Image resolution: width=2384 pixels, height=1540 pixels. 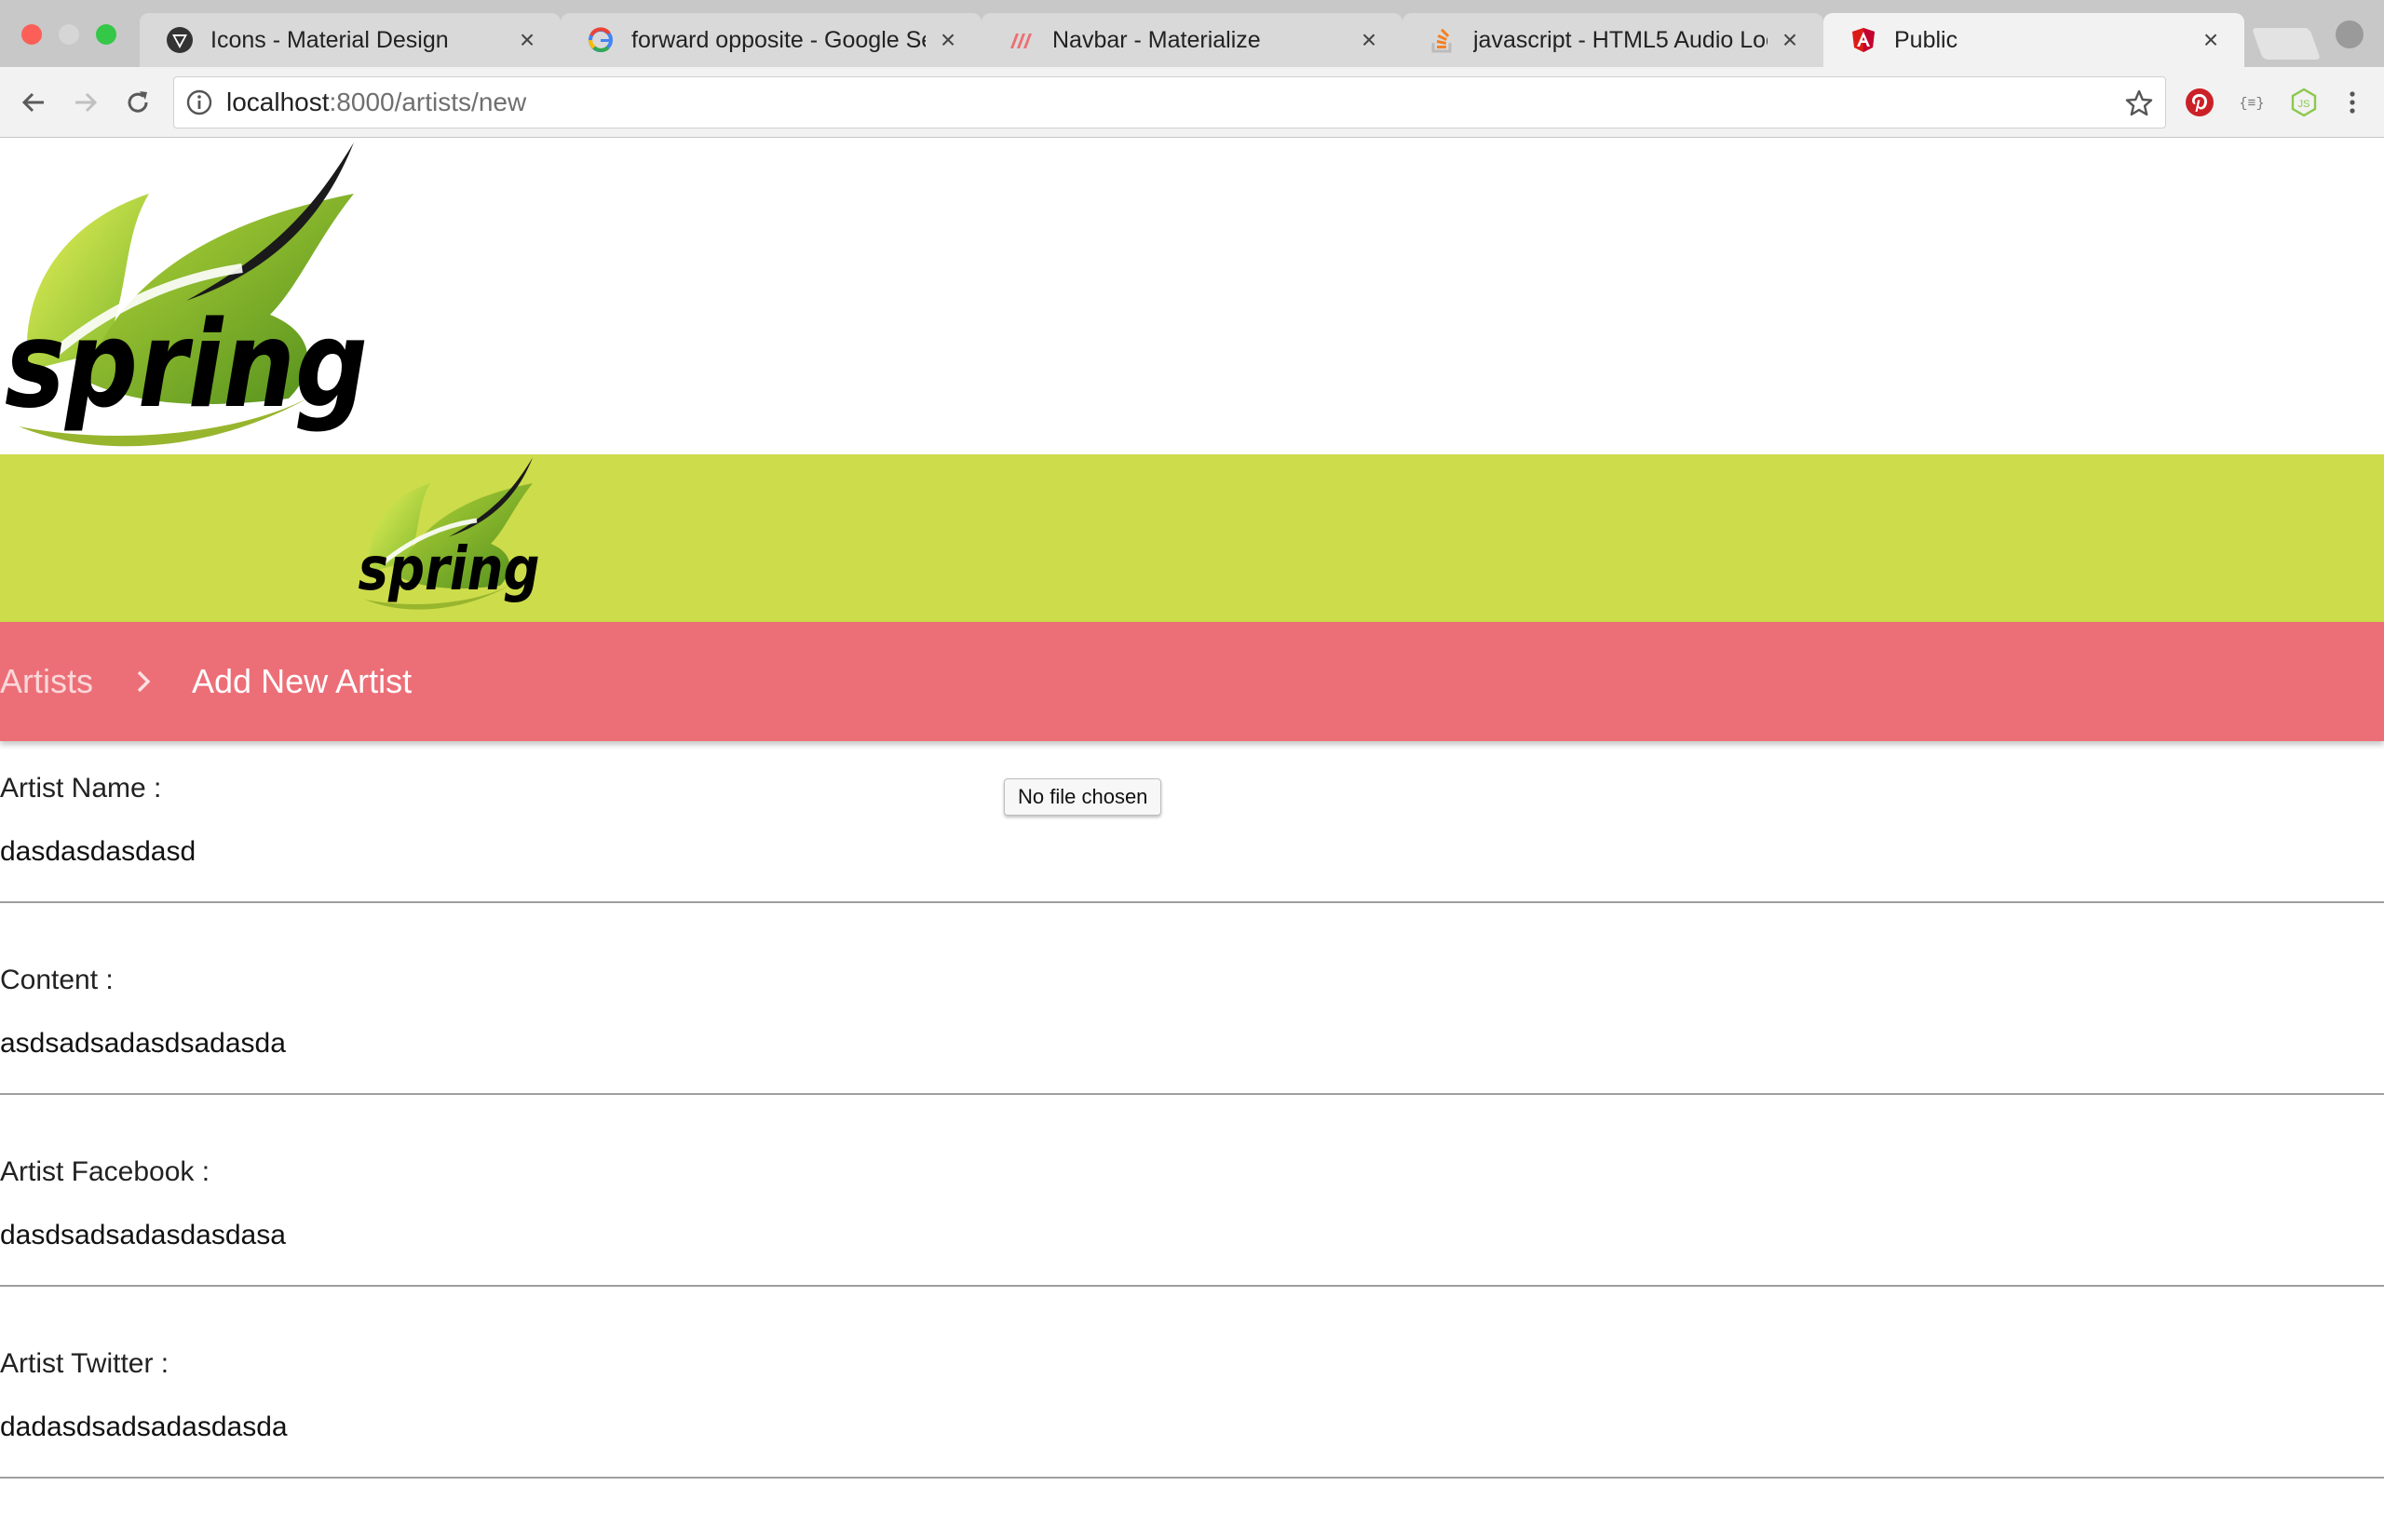 I want to click on svg-text: JS, so click(x=2304, y=105).